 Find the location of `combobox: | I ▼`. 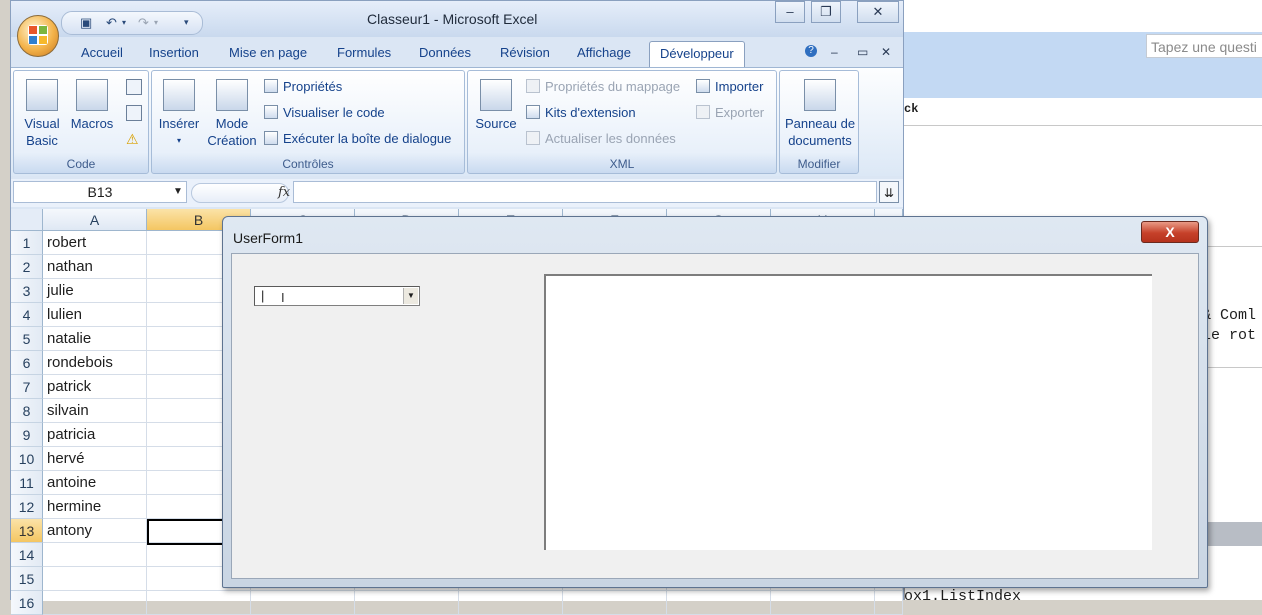

combobox: | I ▼ is located at coordinates (337, 296).